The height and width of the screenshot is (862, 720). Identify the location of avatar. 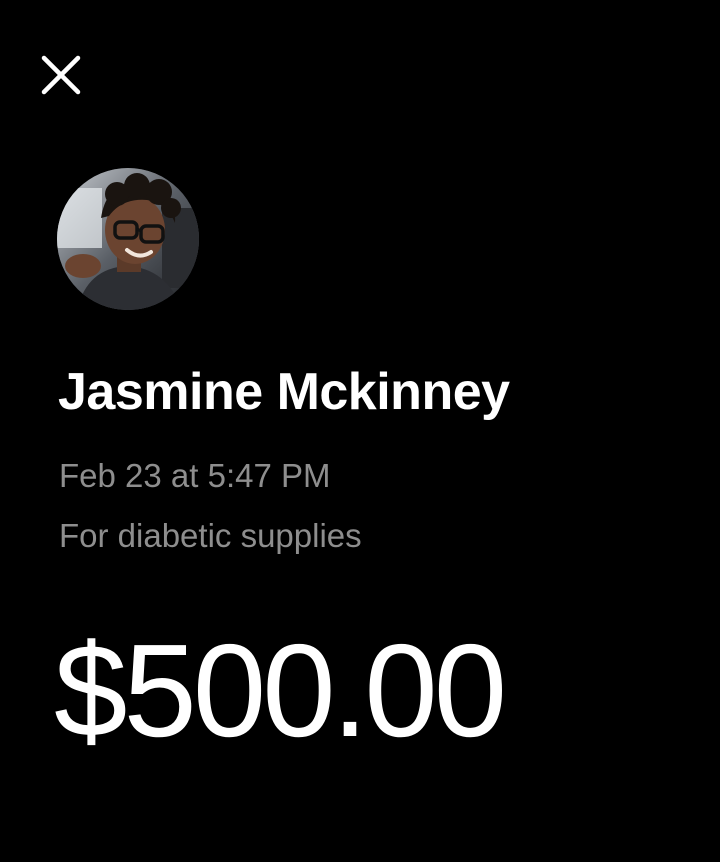
(128, 239).